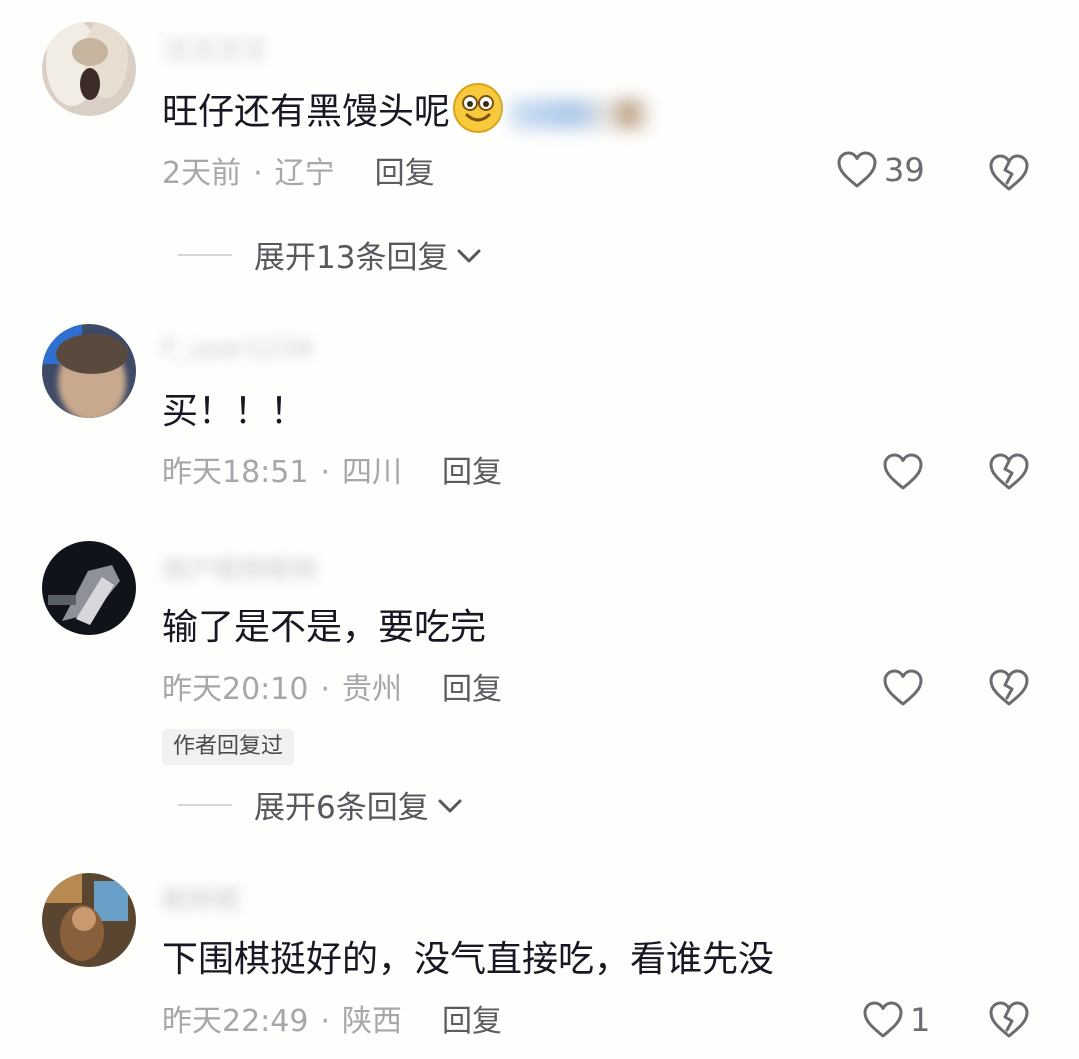 Image resolution: width=1079 pixels, height=1059 pixels. I want to click on comment-time: 昨天22:49, so click(235, 1021).